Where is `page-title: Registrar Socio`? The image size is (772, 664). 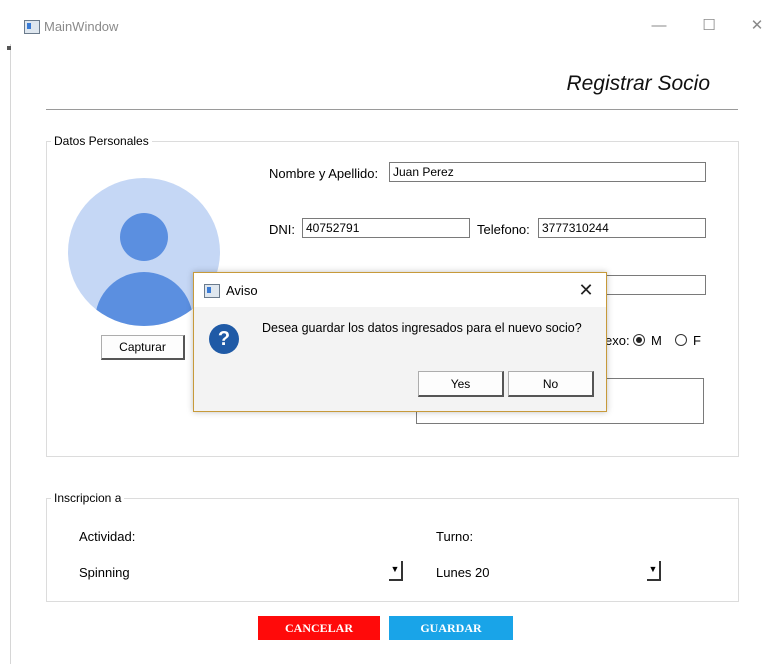 page-title: Registrar Socio is located at coordinates (638, 83).